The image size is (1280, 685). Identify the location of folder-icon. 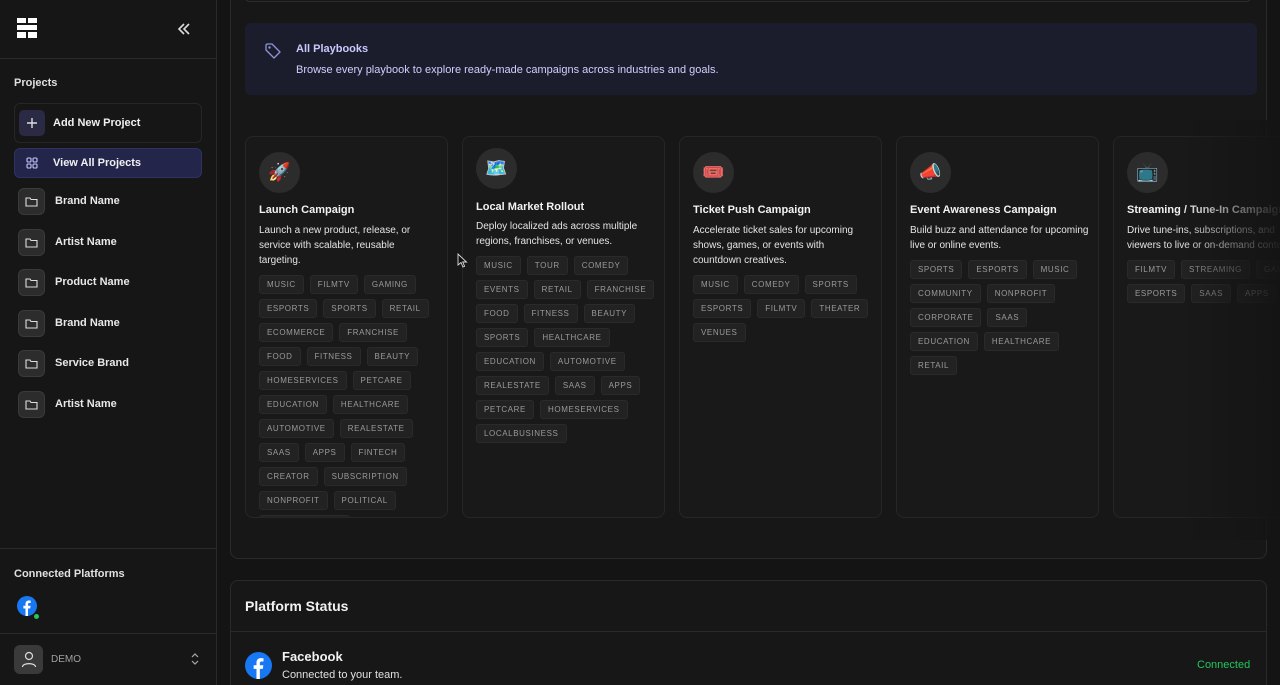
(31, 282).